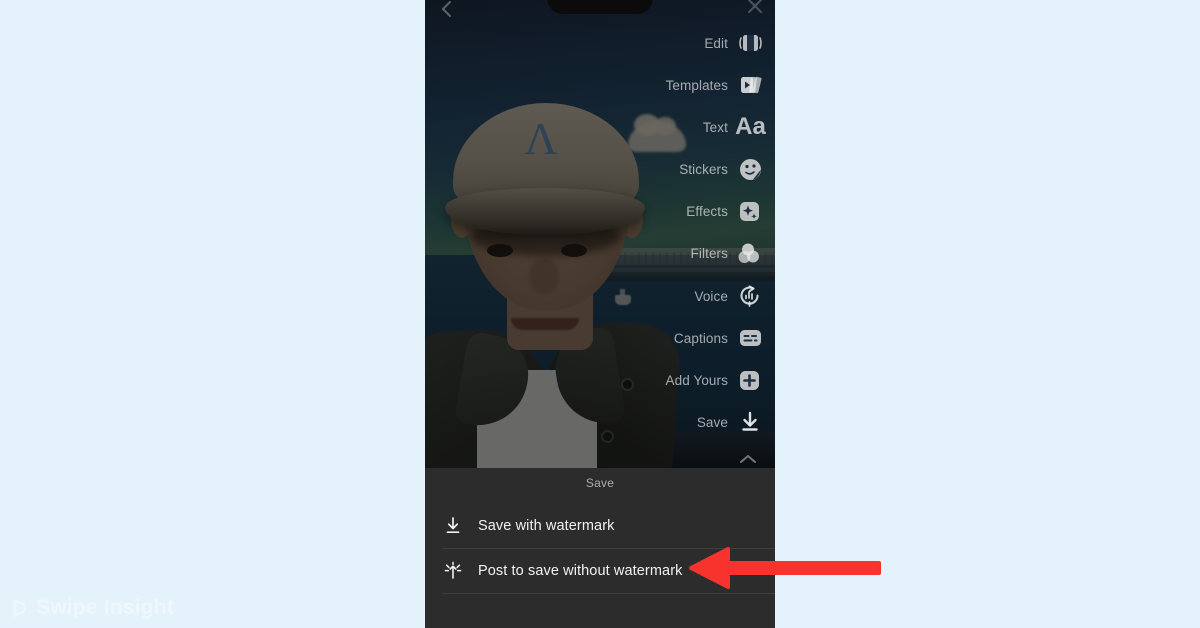  What do you see at coordinates (750, 253) in the screenshot?
I see `filters-circles-icon` at bounding box center [750, 253].